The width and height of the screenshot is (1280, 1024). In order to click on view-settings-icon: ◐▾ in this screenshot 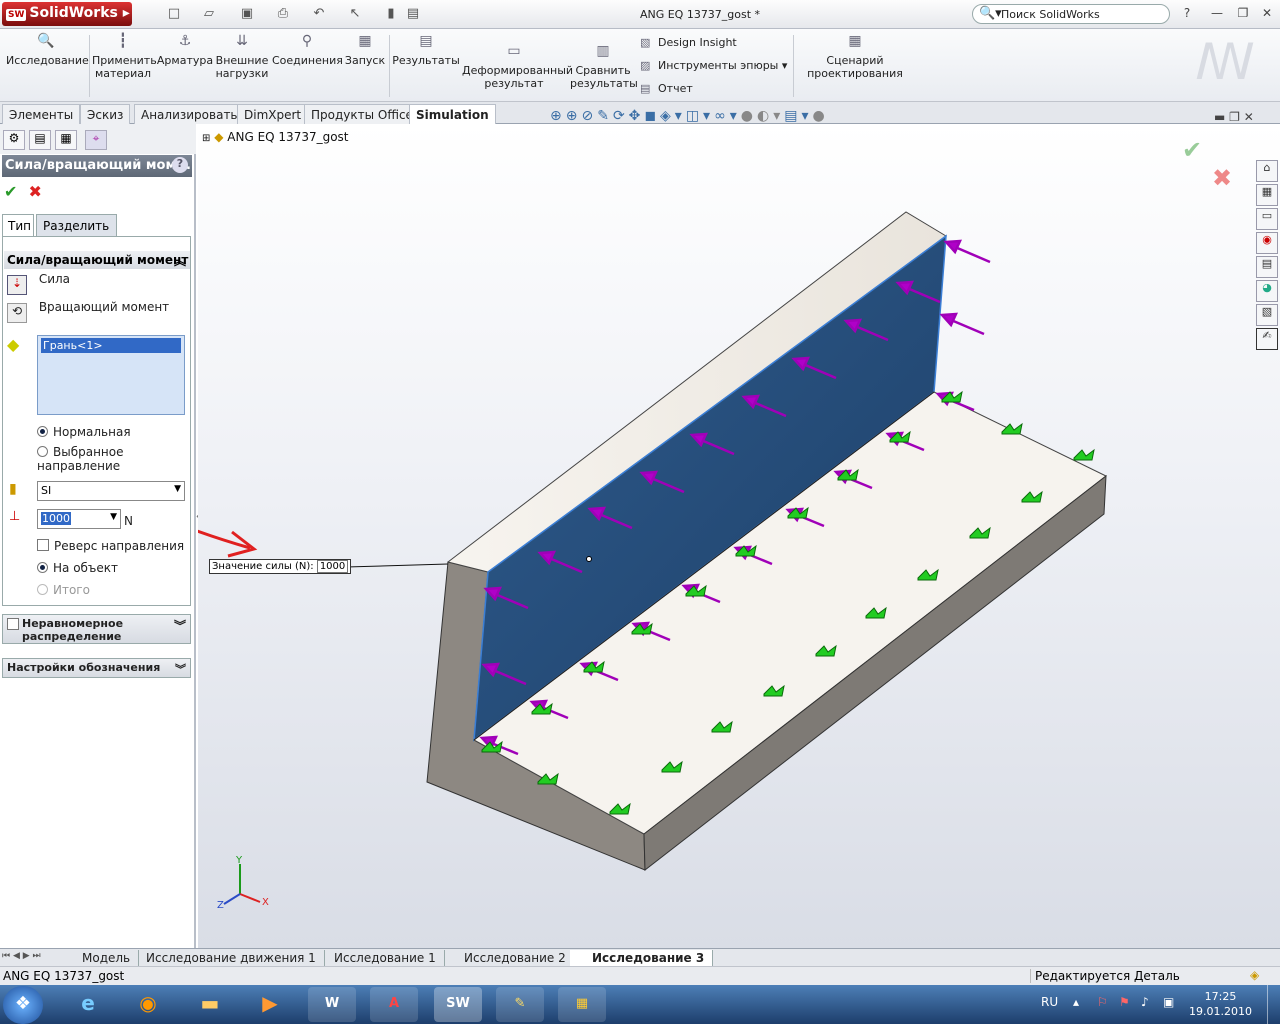, I will do `click(770, 116)`.